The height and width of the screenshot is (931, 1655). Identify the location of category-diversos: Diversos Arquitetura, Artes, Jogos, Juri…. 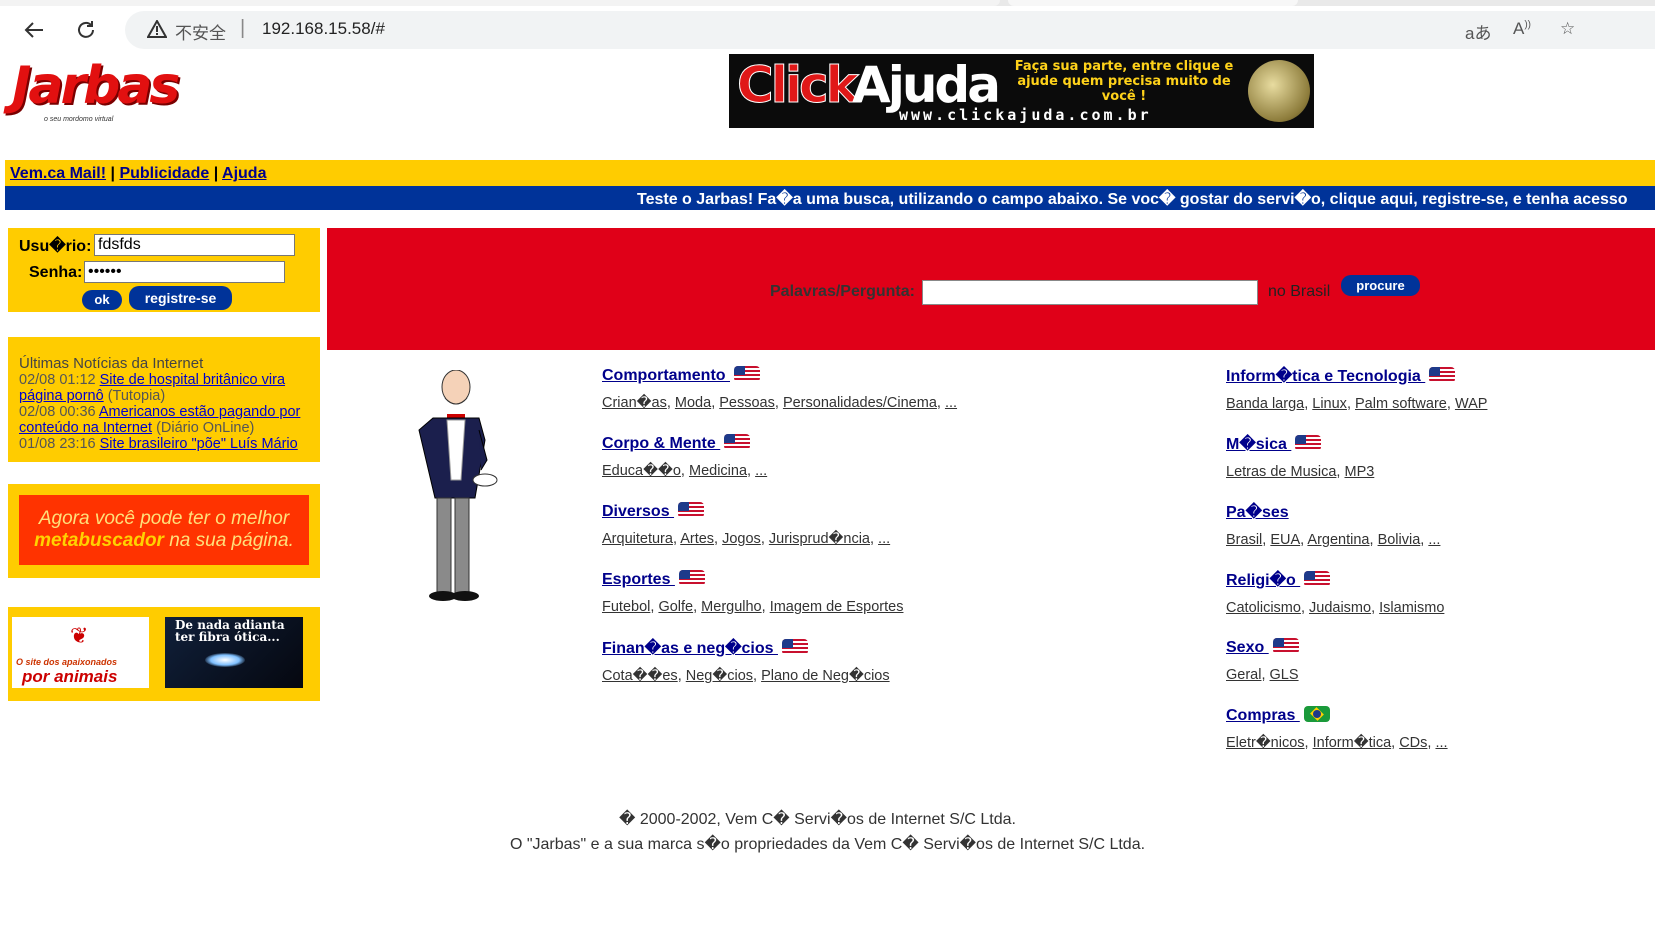
(746, 524).